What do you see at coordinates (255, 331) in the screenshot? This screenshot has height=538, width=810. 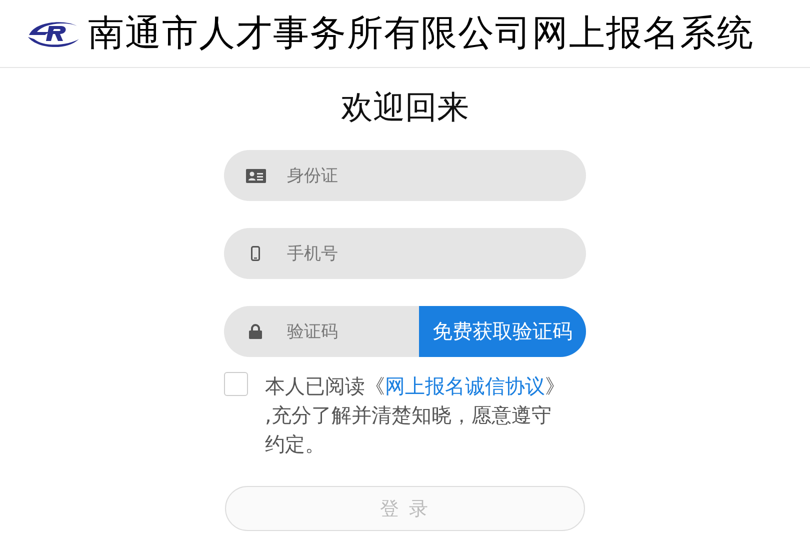 I see `lock-icon` at bounding box center [255, 331].